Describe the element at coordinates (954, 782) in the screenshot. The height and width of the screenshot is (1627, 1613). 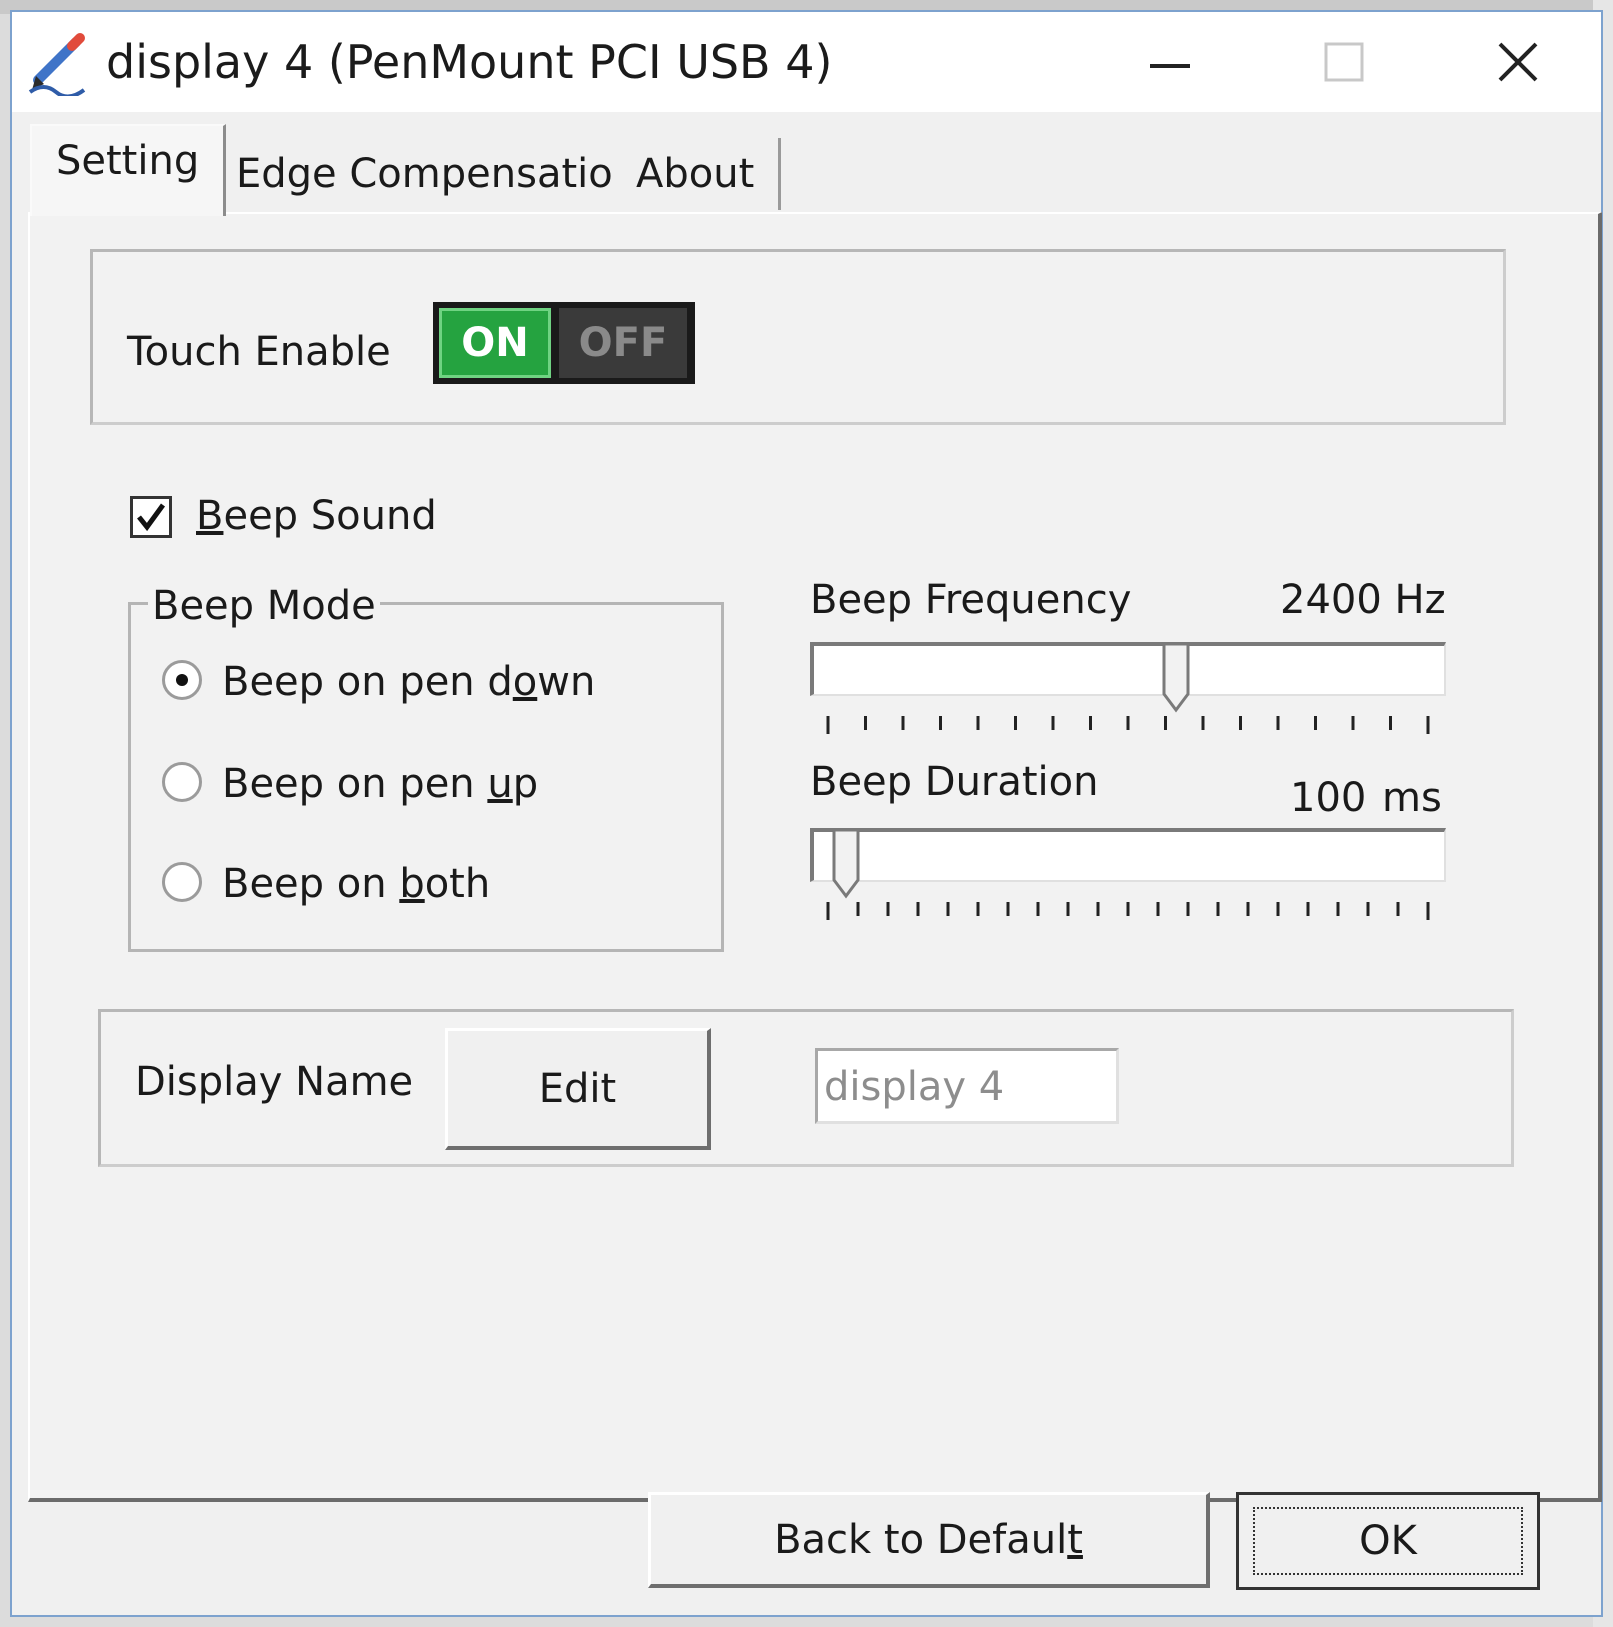
I see `beep-duration-label: Beep Duration` at that location.